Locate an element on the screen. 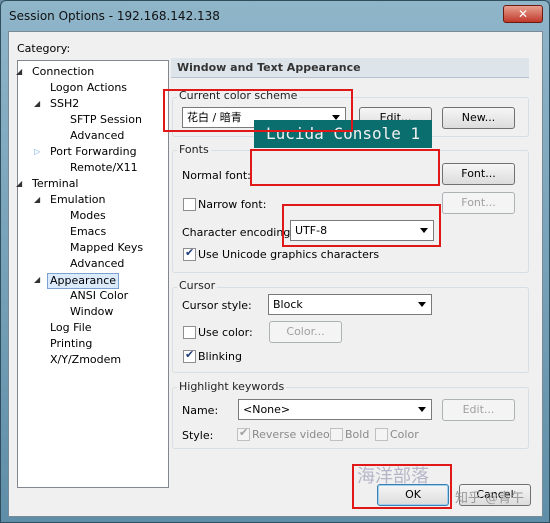 Image resolution: width=550 pixels, height=523 pixels. unicode-graphics-checkbox is located at coordinates (189, 253).